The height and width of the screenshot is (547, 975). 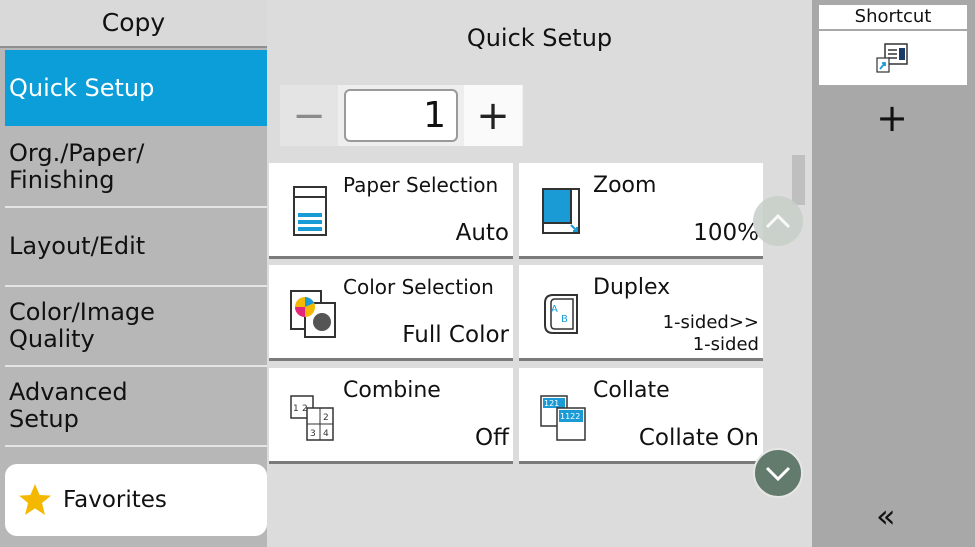 I want to click on sidebar-item-label: Quick Setup, so click(x=82, y=87).